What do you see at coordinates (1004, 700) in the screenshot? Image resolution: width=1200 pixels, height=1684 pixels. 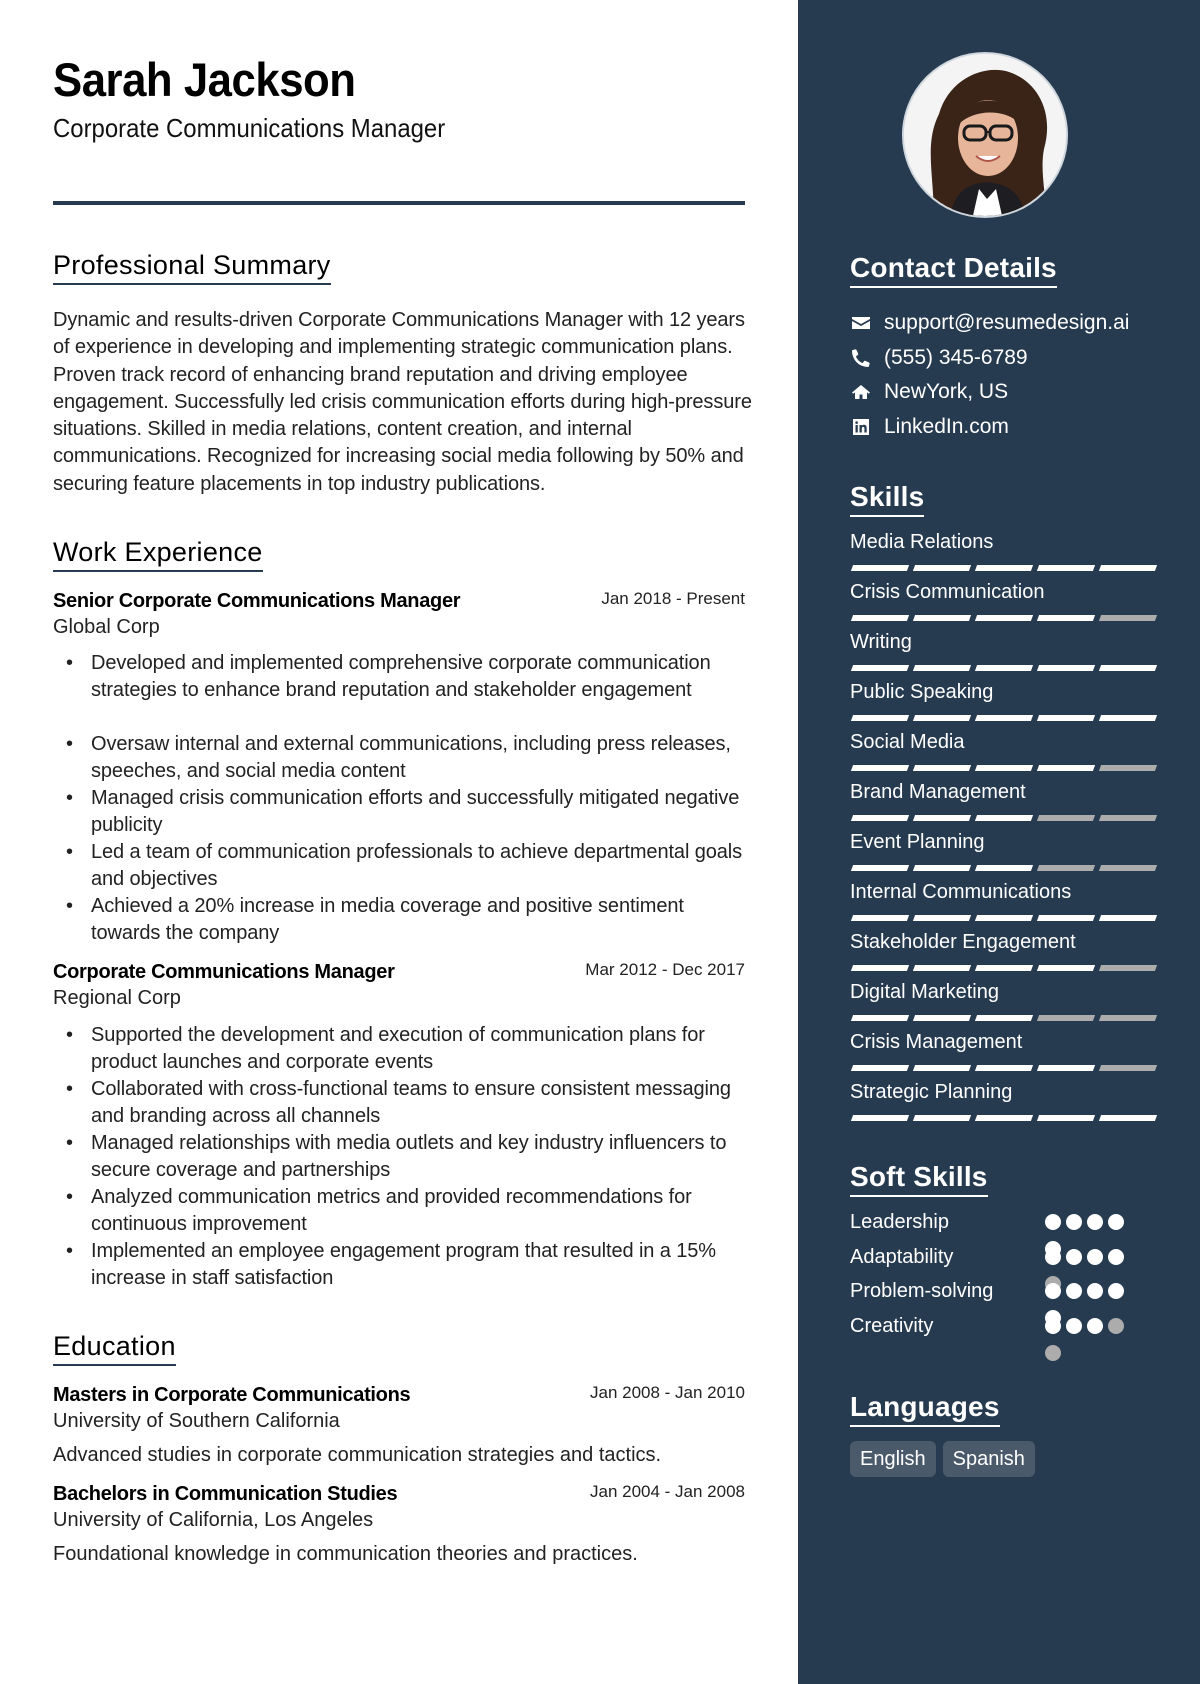 I see `skill-item: Public Speaking` at bounding box center [1004, 700].